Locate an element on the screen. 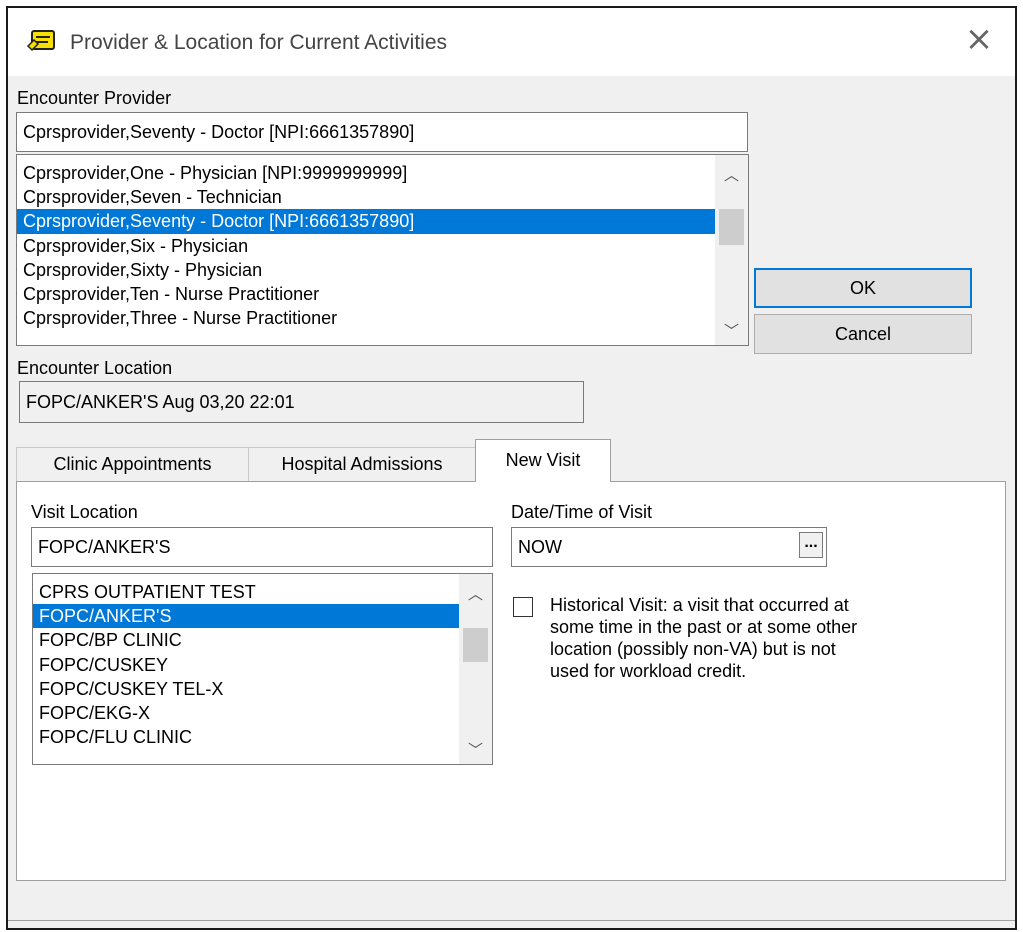 This screenshot has width=1023, height=932. datetime-value: NOW is located at coordinates (540, 547).